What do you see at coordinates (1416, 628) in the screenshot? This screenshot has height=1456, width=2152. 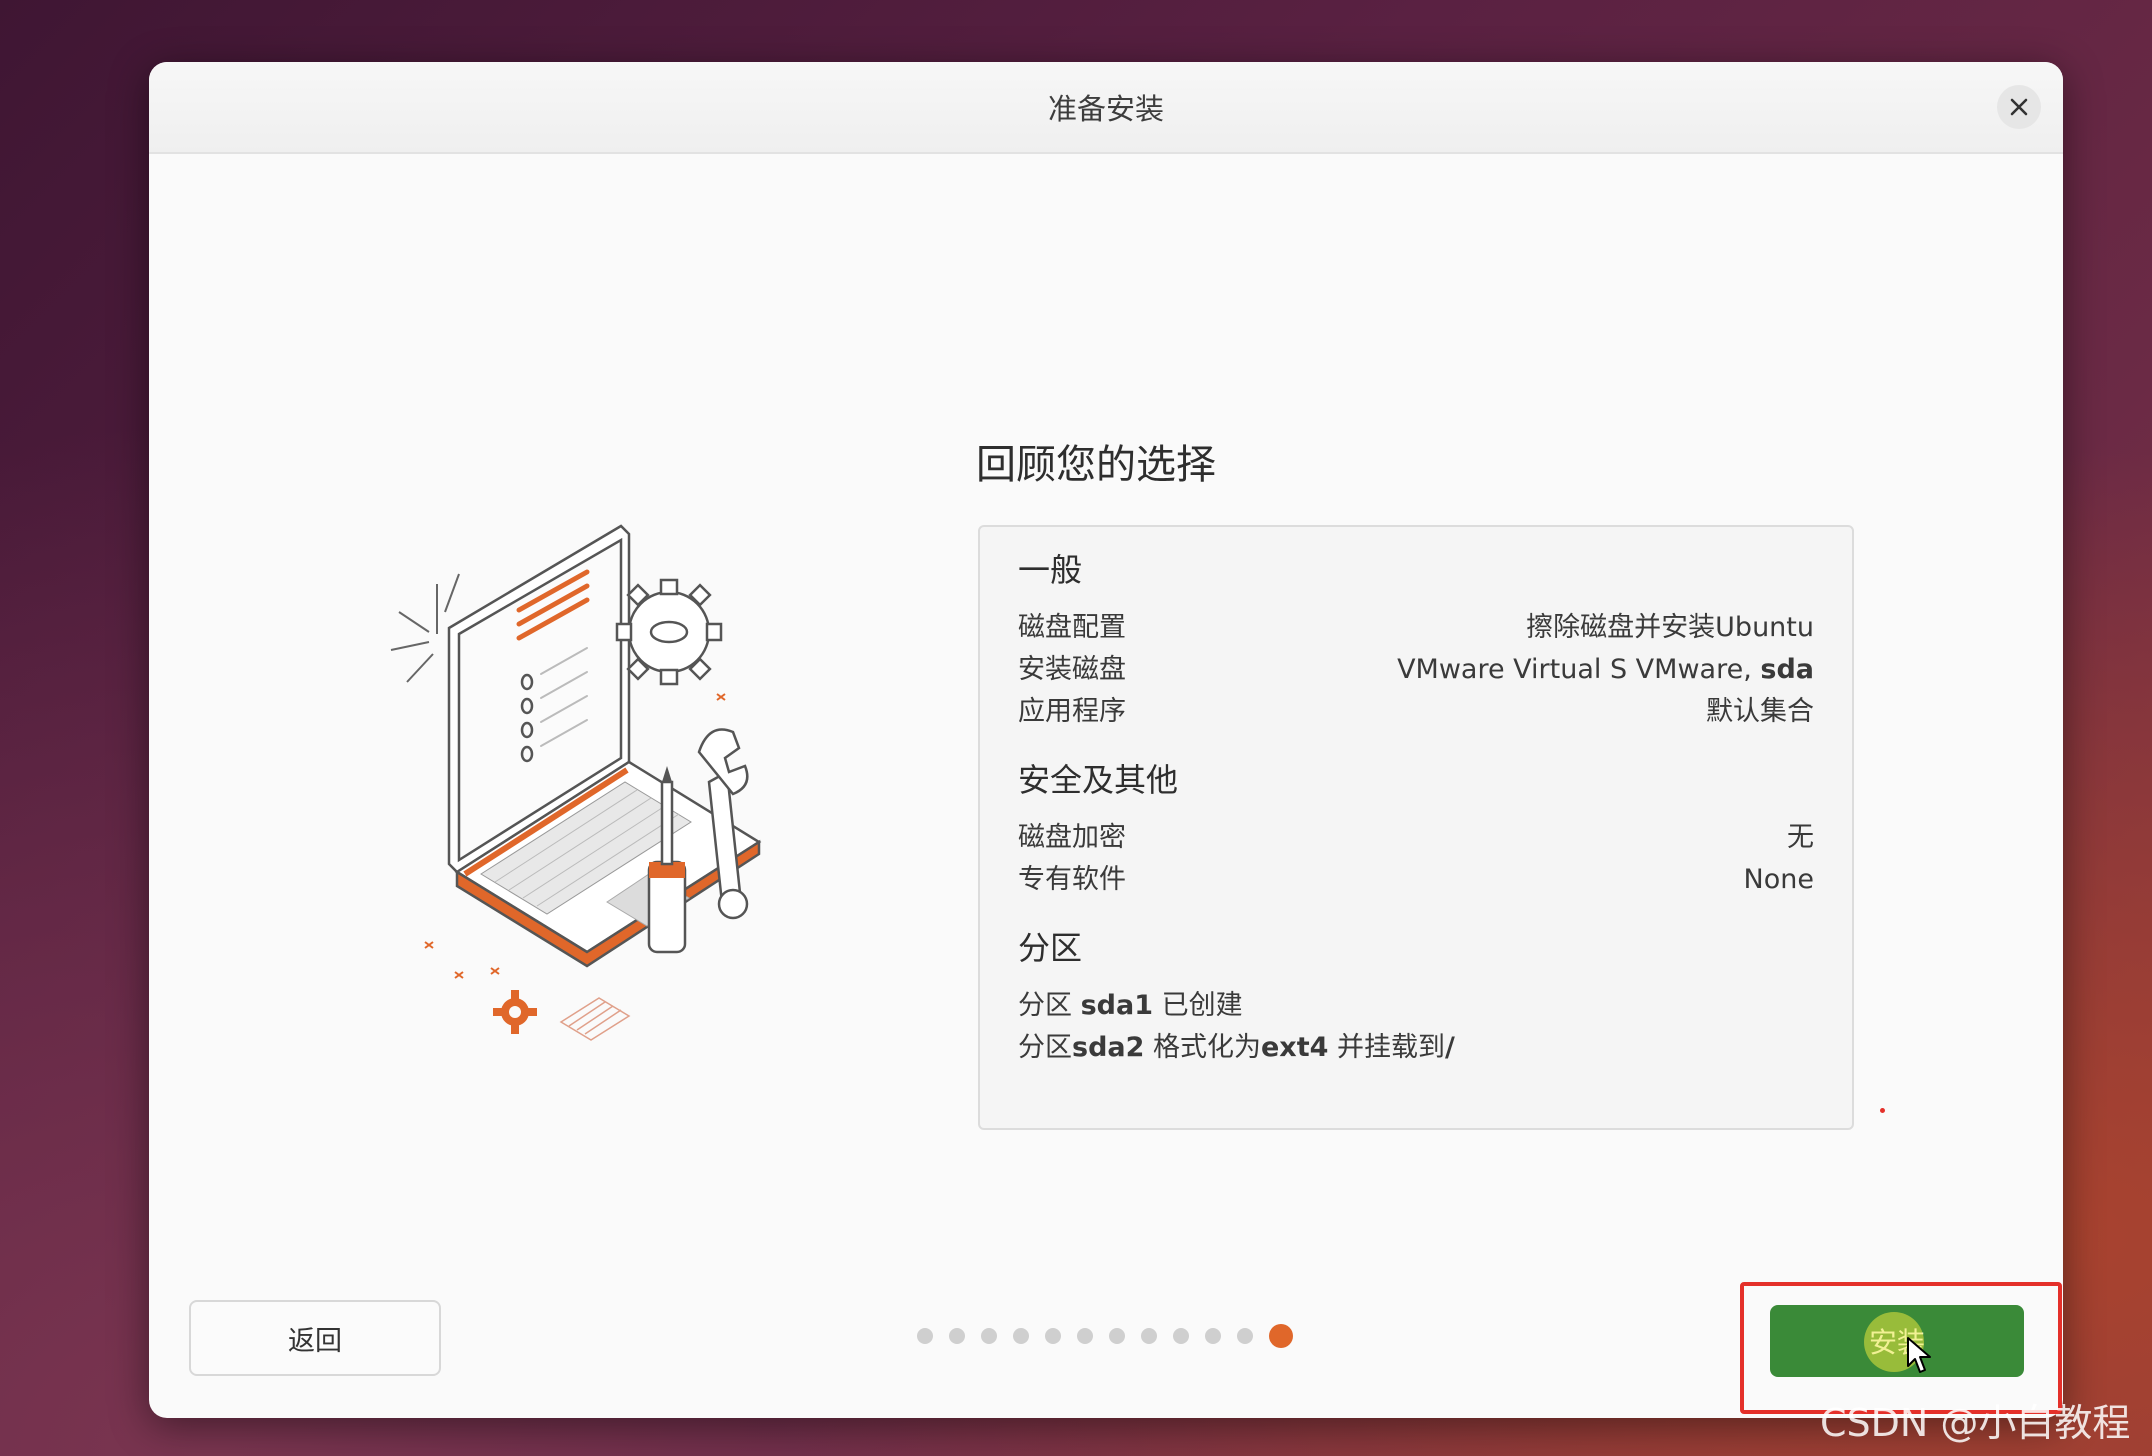 I see `summary-row-disk-config: 磁盘配置 擦除磁盘并安装Ubuntu` at bounding box center [1416, 628].